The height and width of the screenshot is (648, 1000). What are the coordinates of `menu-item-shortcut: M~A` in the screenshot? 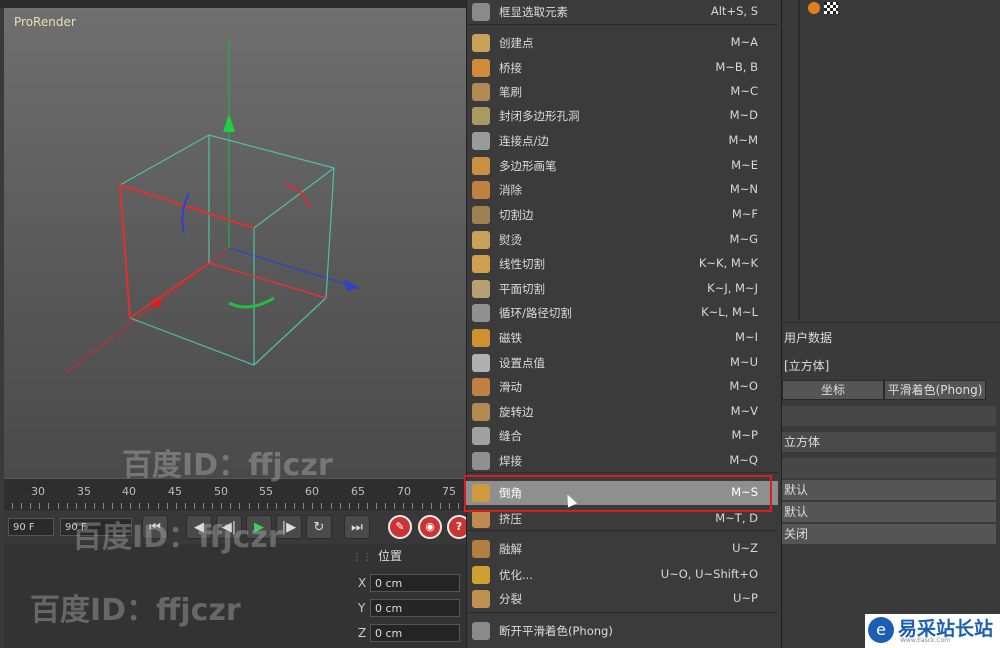 It's located at (744, 42).